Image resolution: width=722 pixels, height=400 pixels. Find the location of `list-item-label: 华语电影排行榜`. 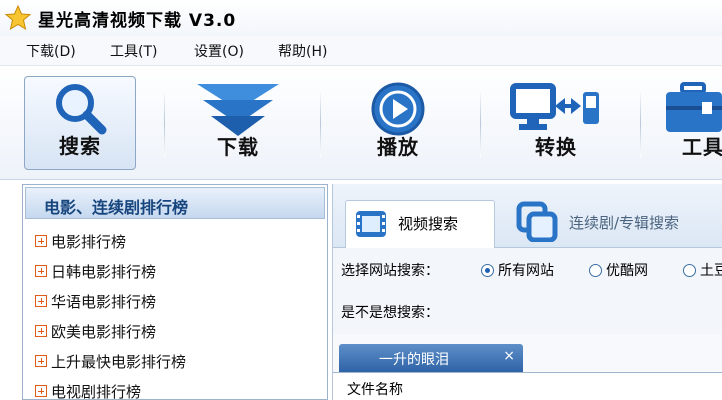

list-item-label: 华语电影排行榜 is located at coordinates (104, 302).